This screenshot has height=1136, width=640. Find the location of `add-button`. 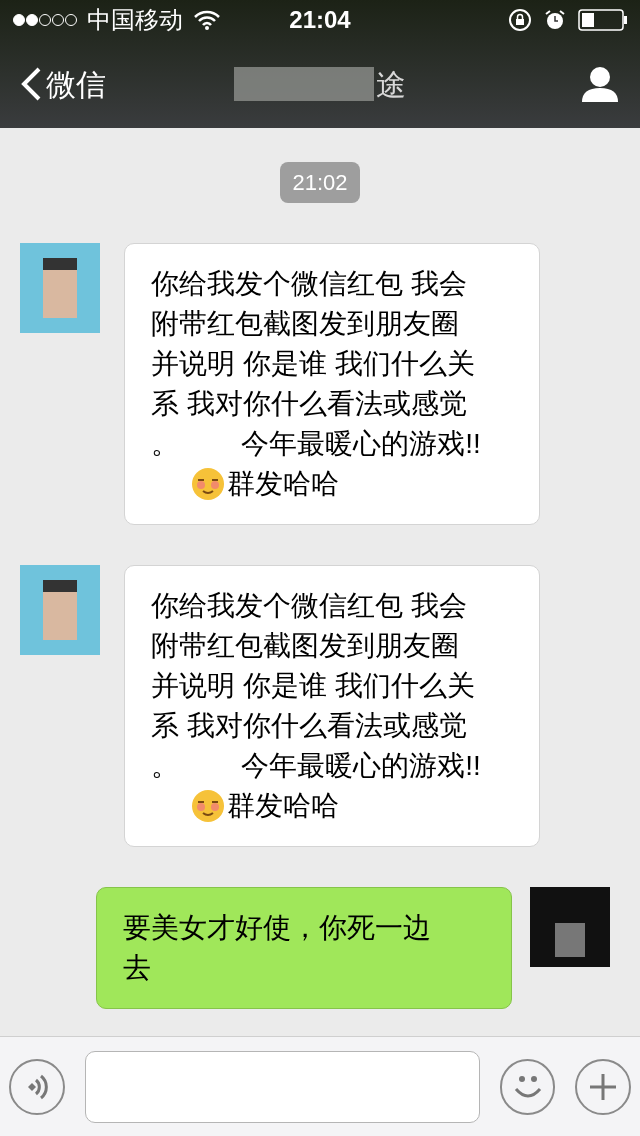

add-button is located at coordinates (603, 1086).